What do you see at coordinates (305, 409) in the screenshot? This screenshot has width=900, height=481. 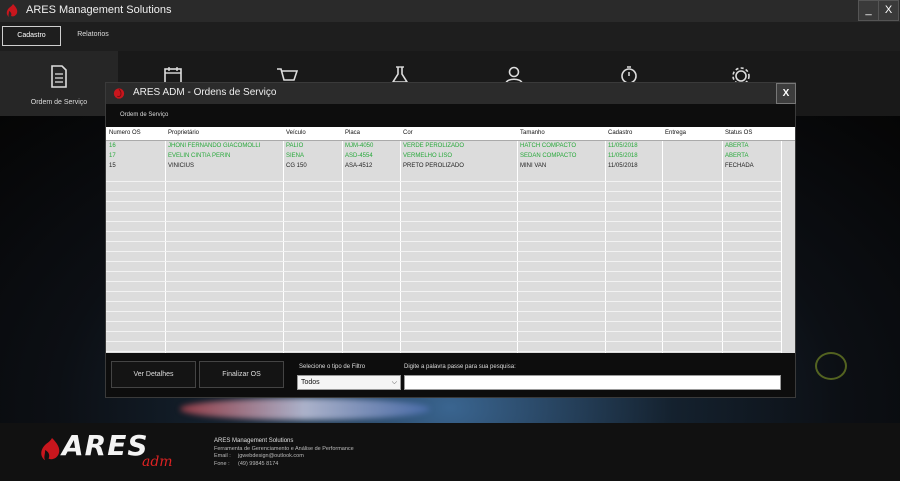 I see `background-light-streak` at bounding box center [305, 409].